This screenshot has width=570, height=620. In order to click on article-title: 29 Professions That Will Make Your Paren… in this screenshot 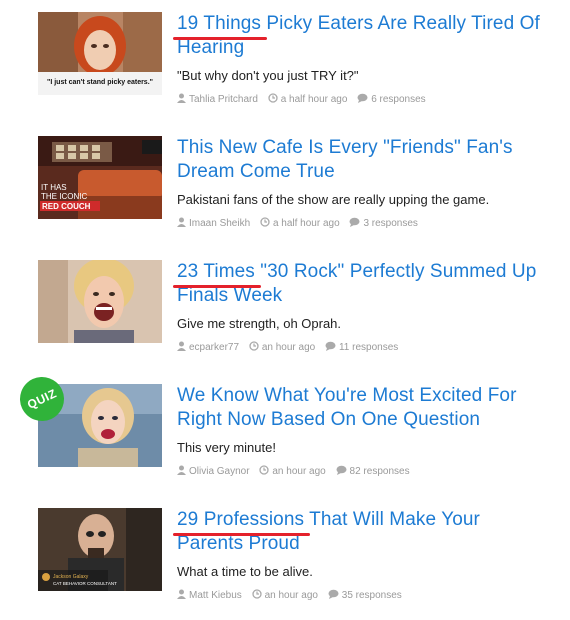, I will do `click(360, 532)`.